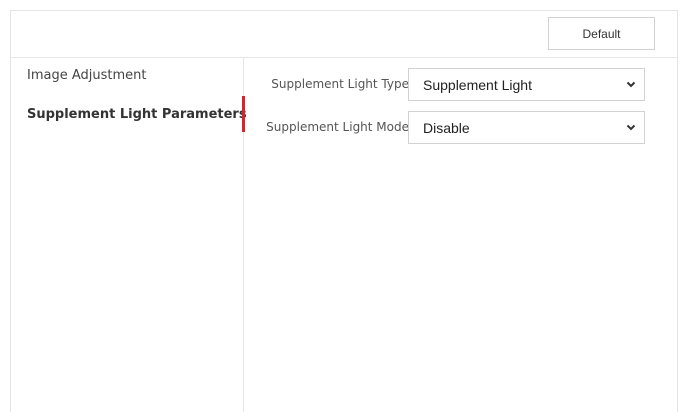  What do you see at coordinates (137, 114) in the screenshot?
I see `sidebar-item-supplement-light-parameters: Supplement Light Parameters` at bounding box center [137, 114].